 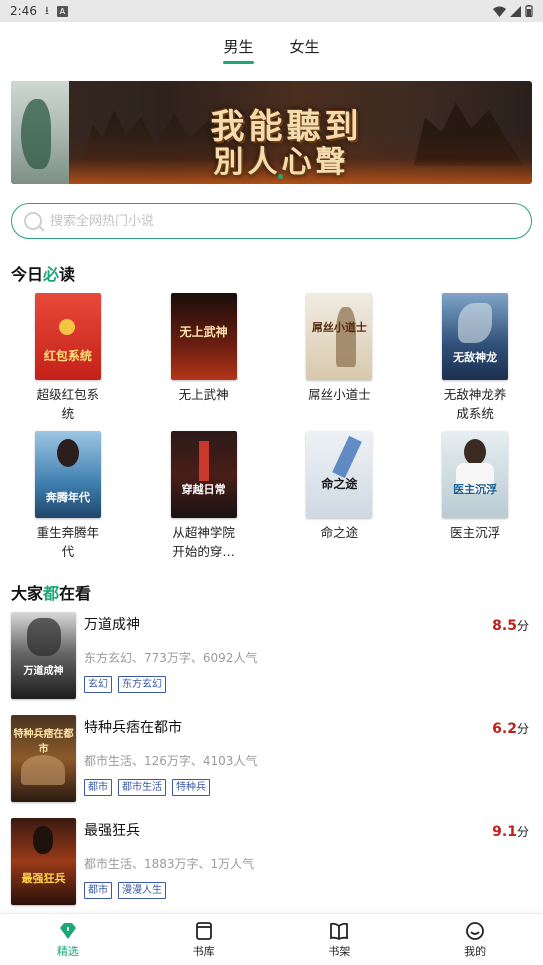 I want to click on library-icon, so click(x=203, y=930).